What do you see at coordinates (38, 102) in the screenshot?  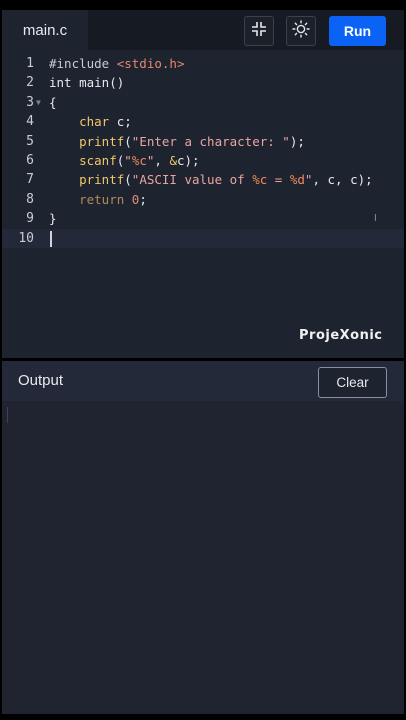 I see `fold-arrow-icon: ▼` at bounding box center [38, 102].